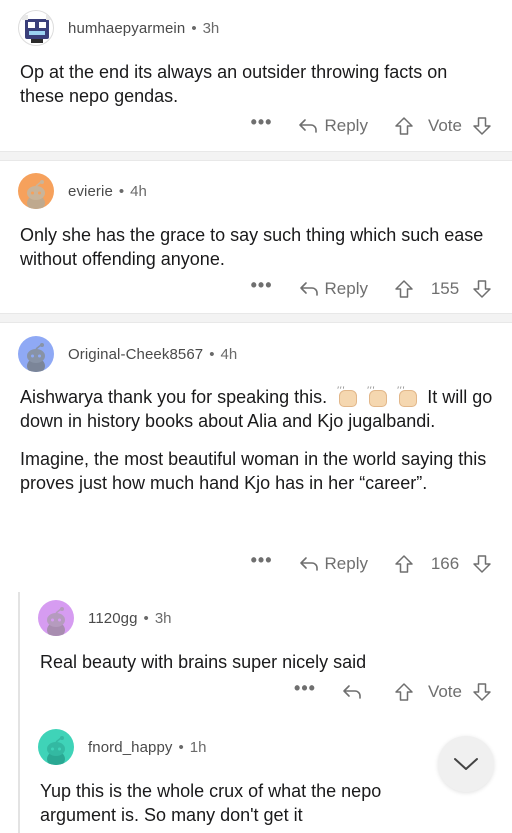 The height and width of the screenshot is (833, 512). What do you see at coordinates (90, 191) in the screenshot?
I see `author-name: evierie` at bounding box center [90, 191].